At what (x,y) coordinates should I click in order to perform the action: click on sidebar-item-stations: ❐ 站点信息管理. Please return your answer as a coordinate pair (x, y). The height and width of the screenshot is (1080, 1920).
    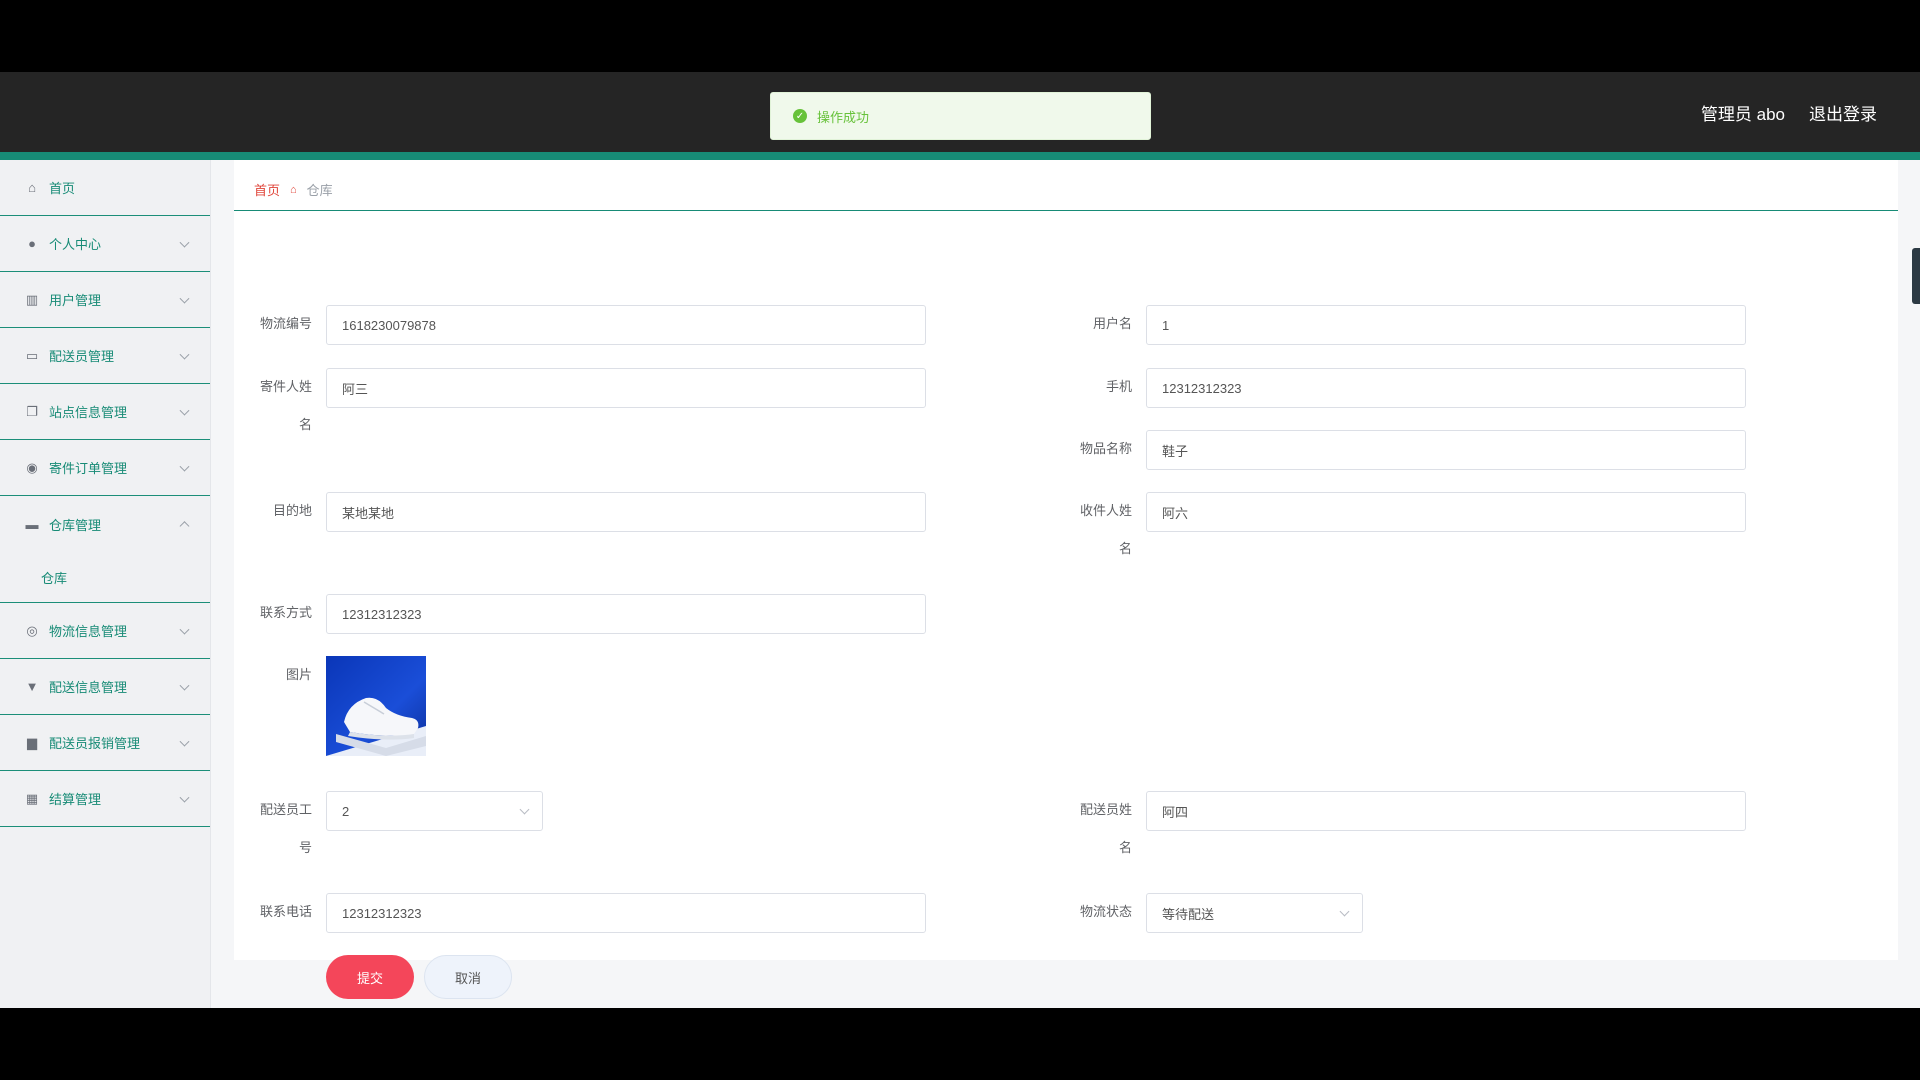
    Looking at the image, I should click on (105, 412).